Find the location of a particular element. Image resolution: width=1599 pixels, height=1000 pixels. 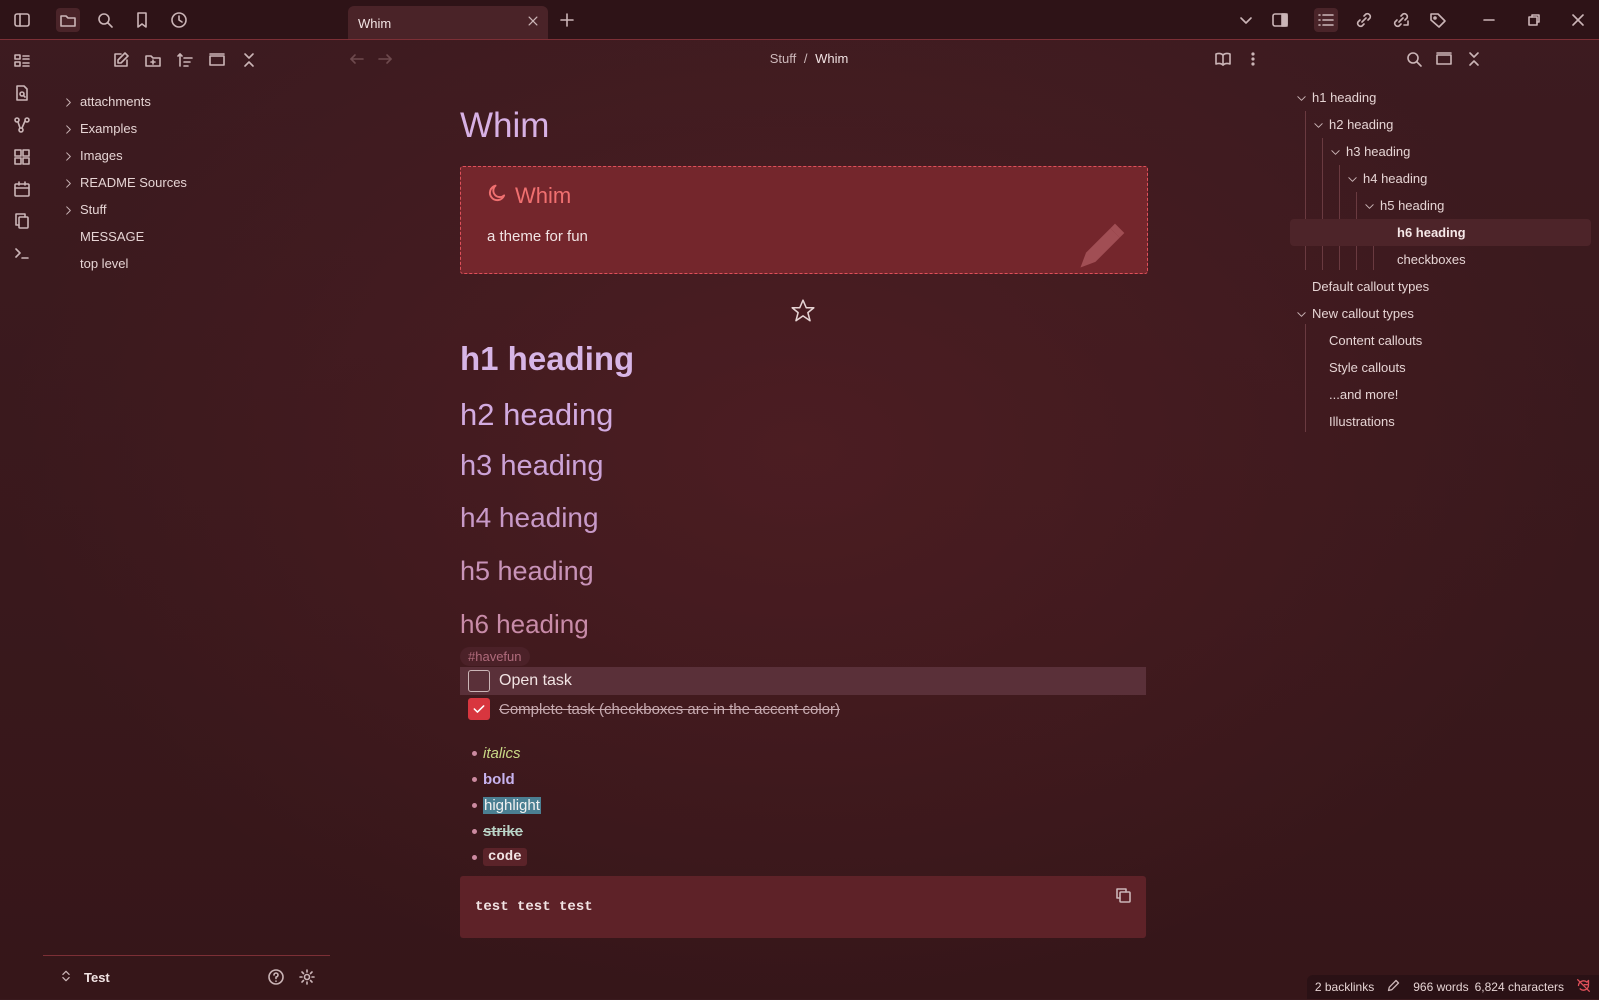

heading-h1: h1 heading is located at coordinates (547, 359).